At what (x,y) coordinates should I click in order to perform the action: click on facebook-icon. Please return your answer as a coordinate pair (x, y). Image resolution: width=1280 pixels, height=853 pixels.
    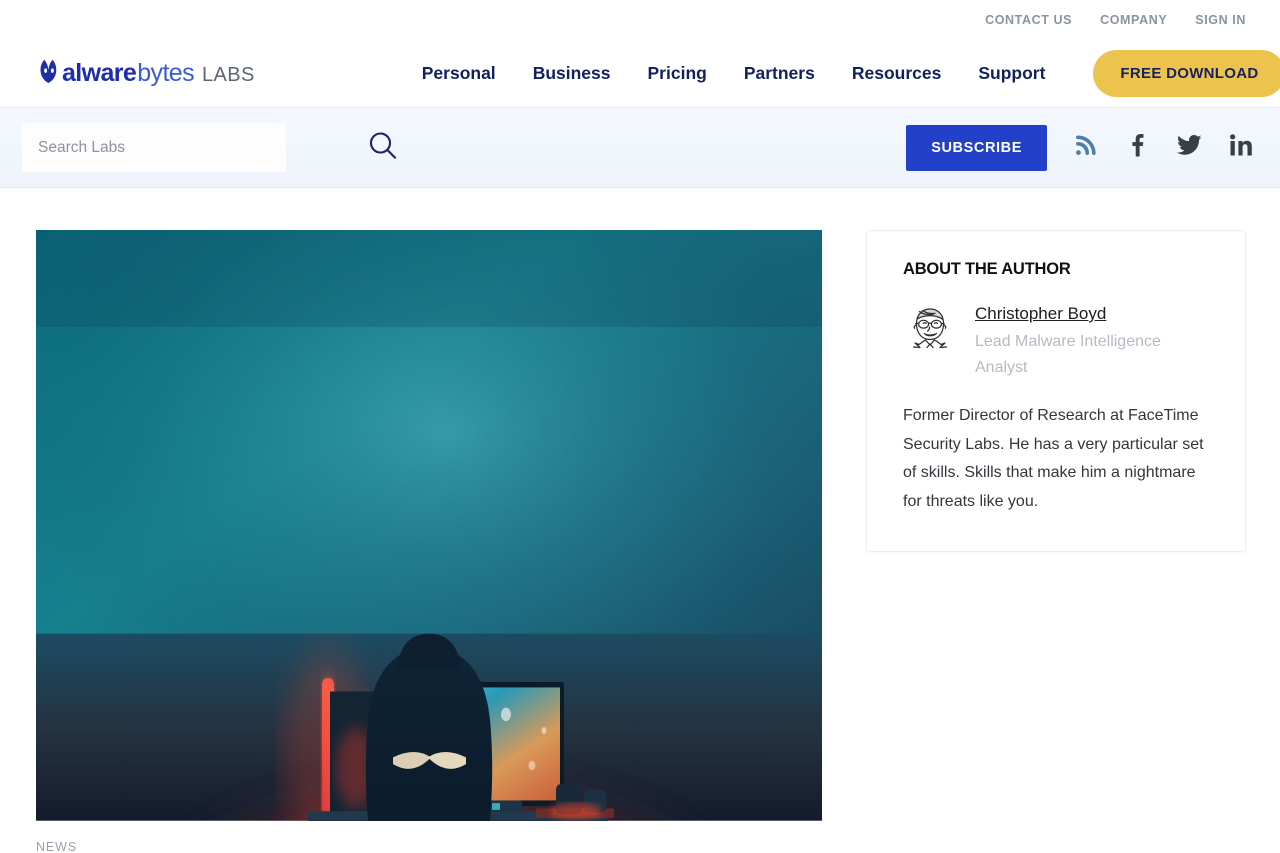
    Looking at the image, I should click on (1137, 147).